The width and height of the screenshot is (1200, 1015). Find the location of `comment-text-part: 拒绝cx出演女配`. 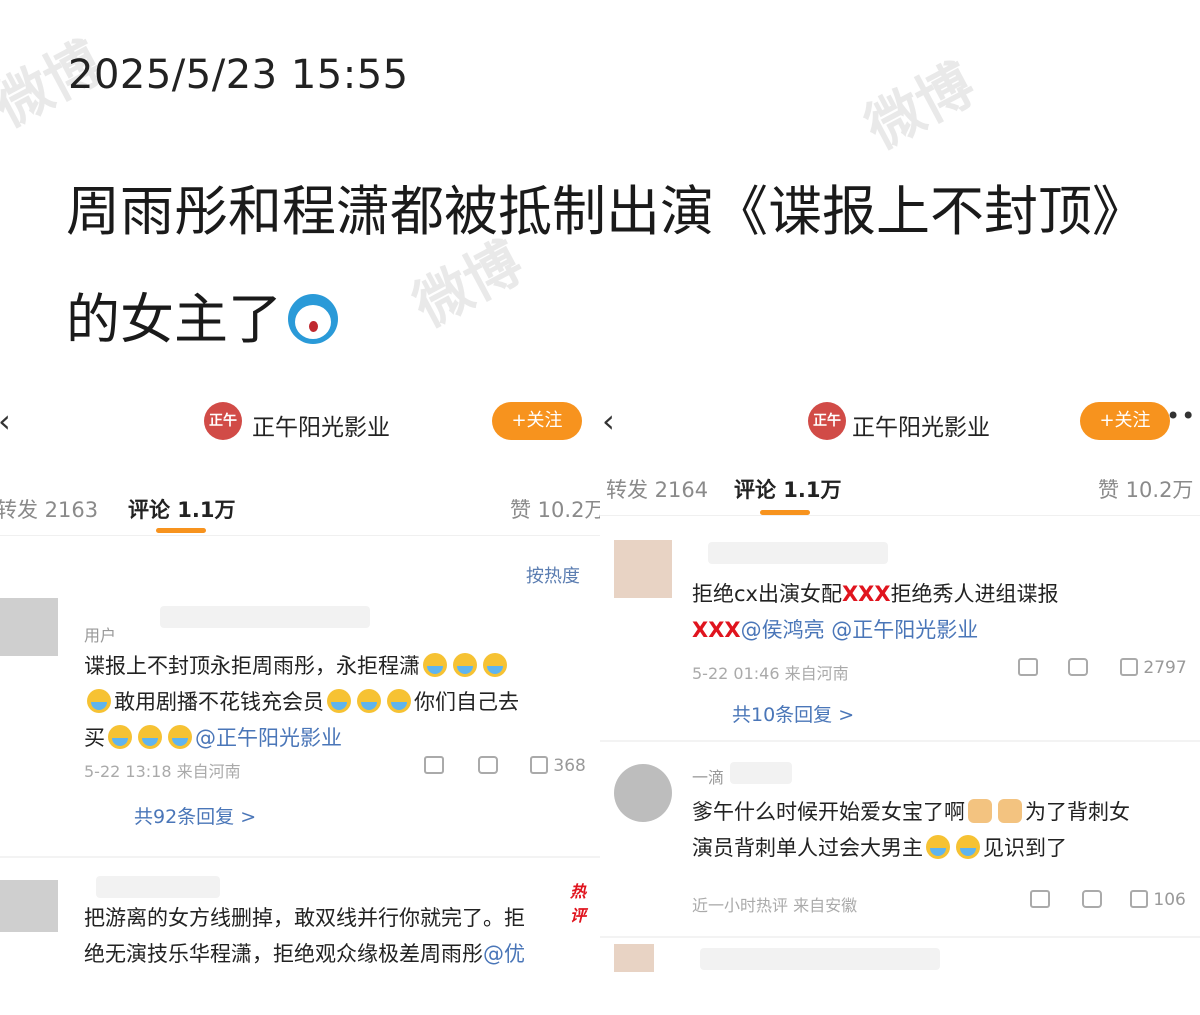

comment-text-part: 拒绝cx出演女配 is located at coordinates (767, 594).